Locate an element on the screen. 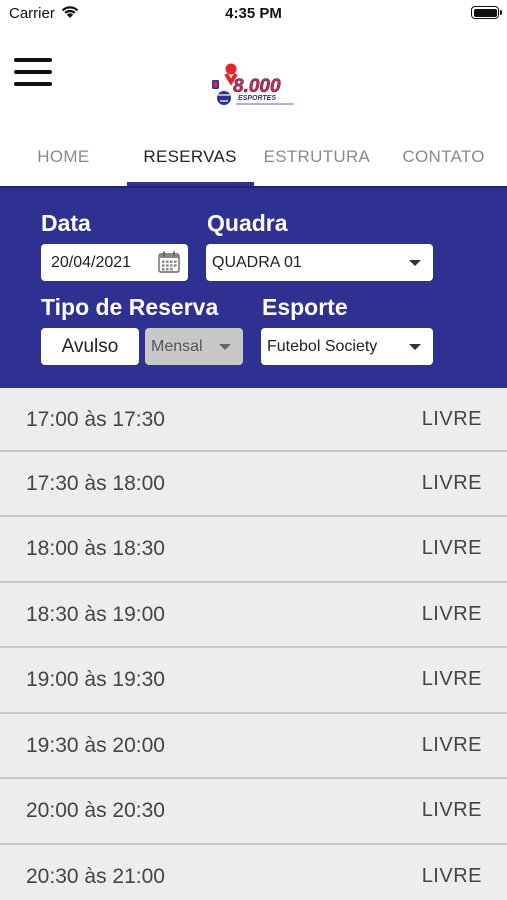  slot-time: 17:00 às 17:30 is located at coordinates (95, 419).